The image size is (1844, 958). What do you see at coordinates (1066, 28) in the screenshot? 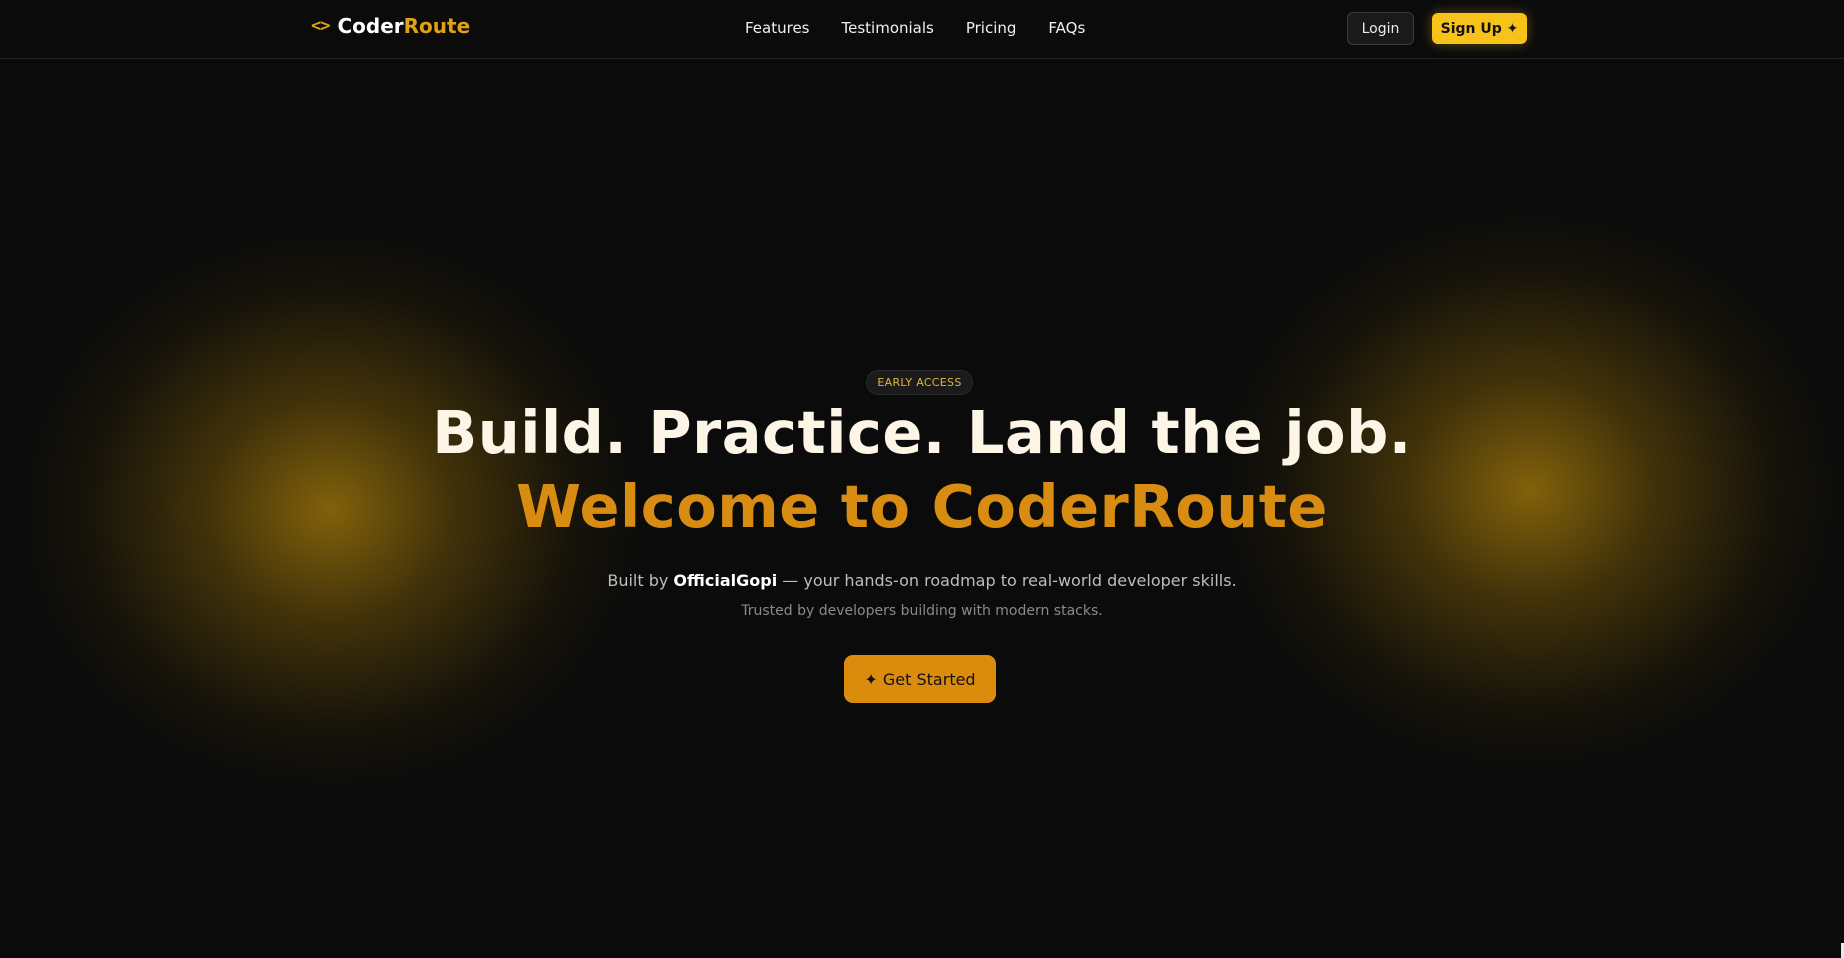
I see `nav-link-faqs: FAQs` at bounding box center [1066, 28].